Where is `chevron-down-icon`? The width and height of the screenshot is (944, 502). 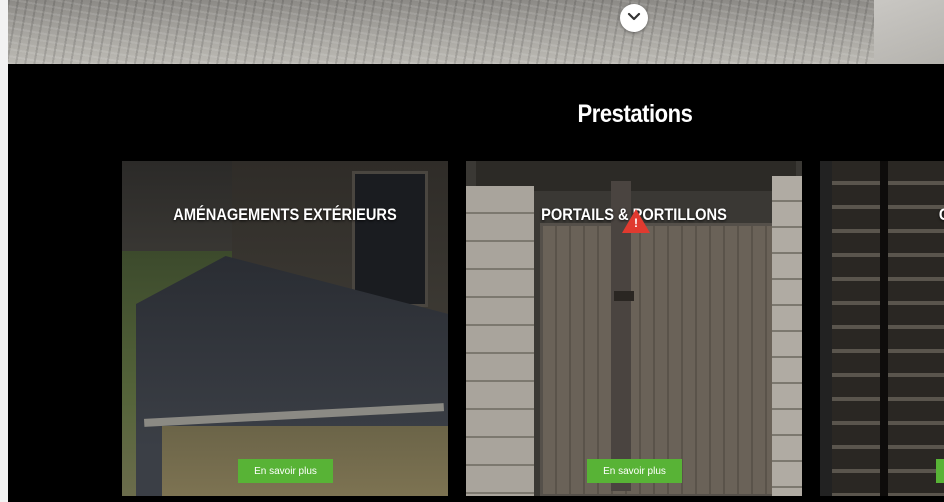 chevron-down-icon is located at coordinates (634, 18).